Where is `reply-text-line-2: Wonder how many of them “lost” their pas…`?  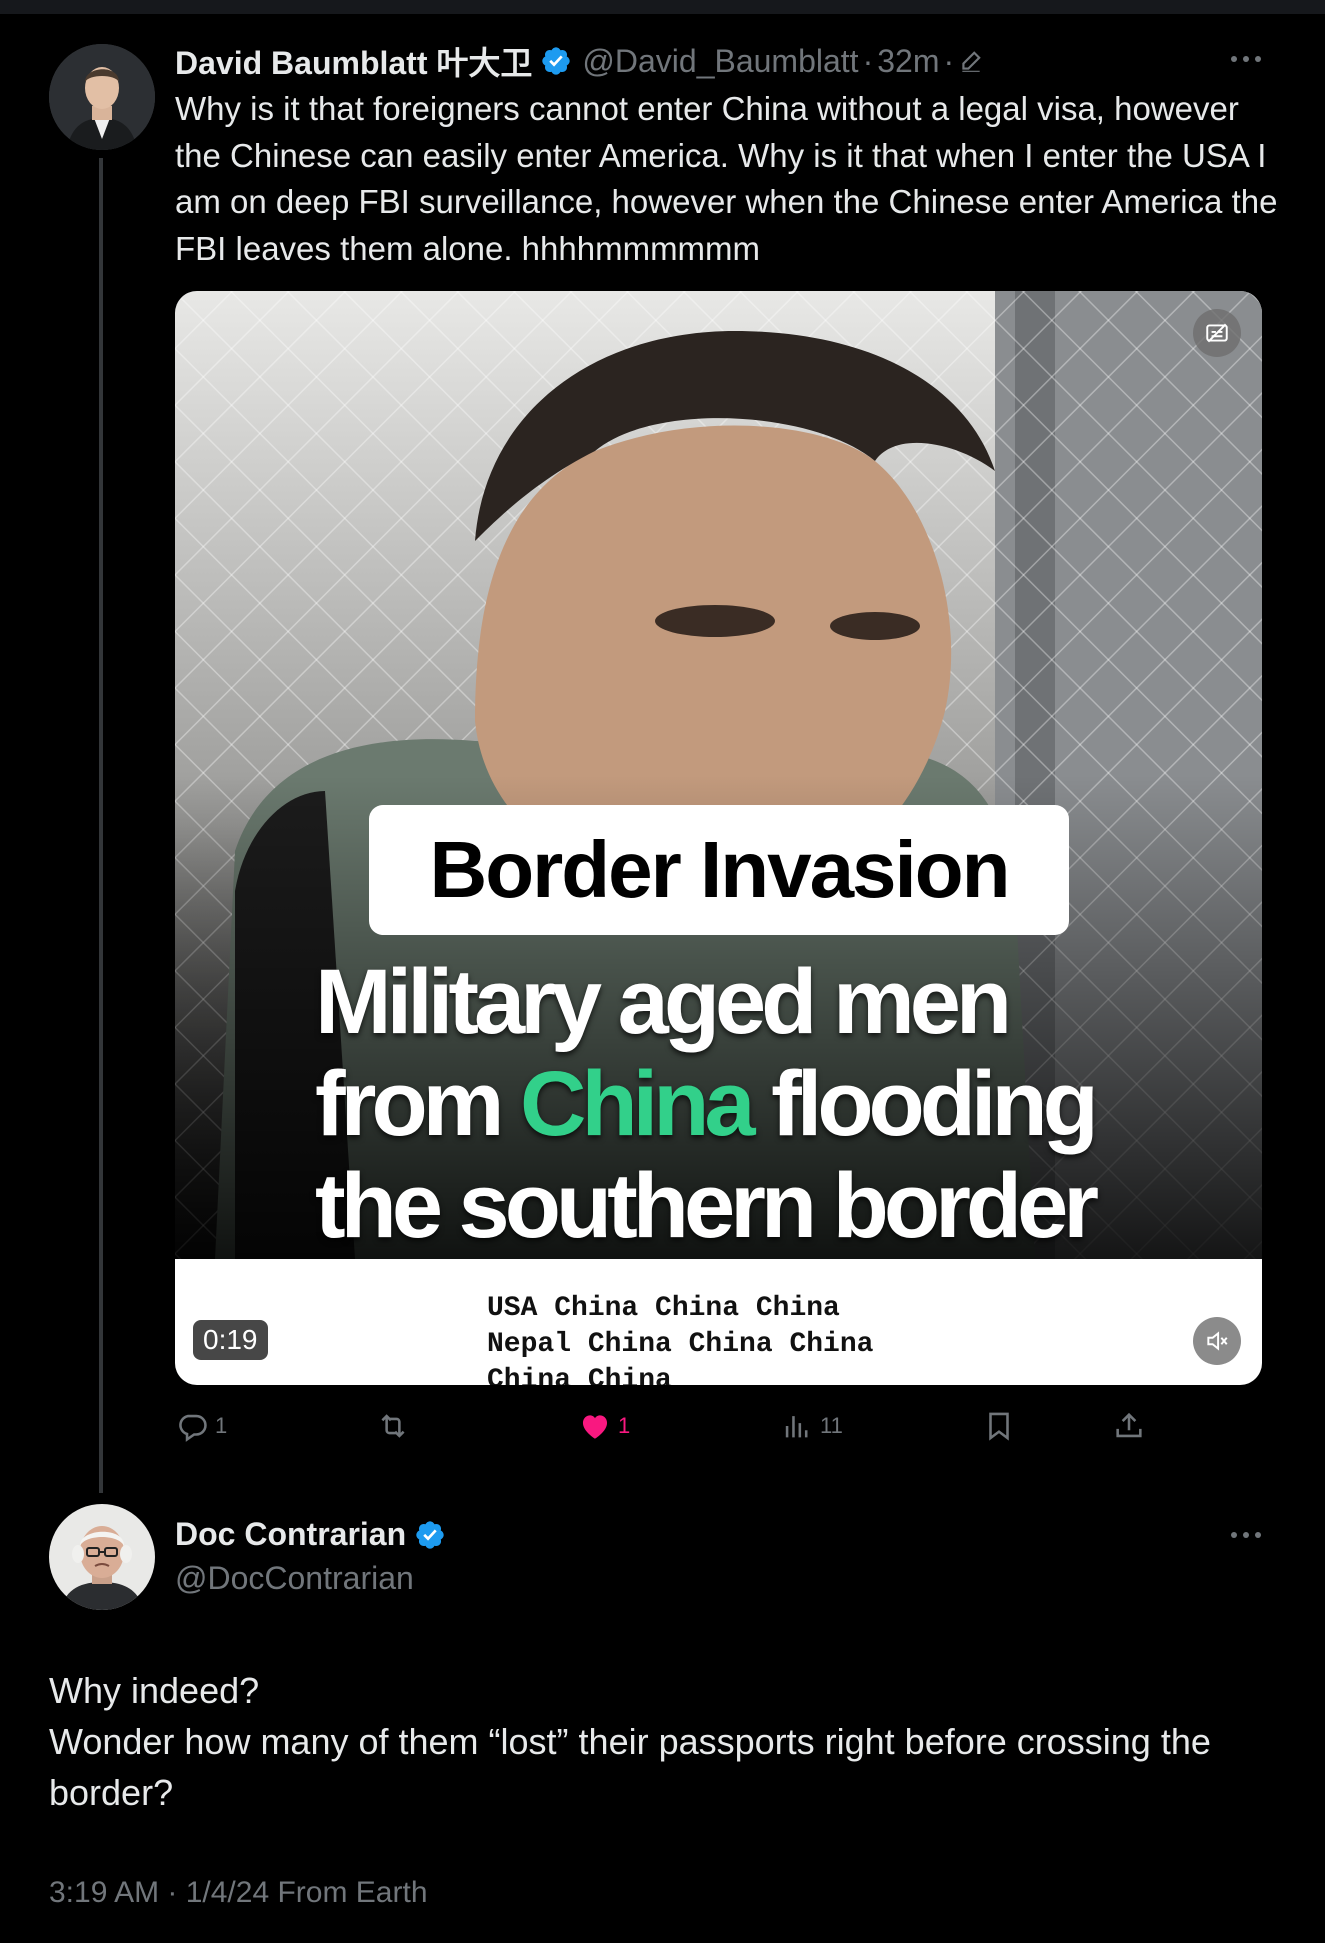
reply-text-line-2: Wonder how many of them “lost” their pas… is located at coordinates (630, 1767).